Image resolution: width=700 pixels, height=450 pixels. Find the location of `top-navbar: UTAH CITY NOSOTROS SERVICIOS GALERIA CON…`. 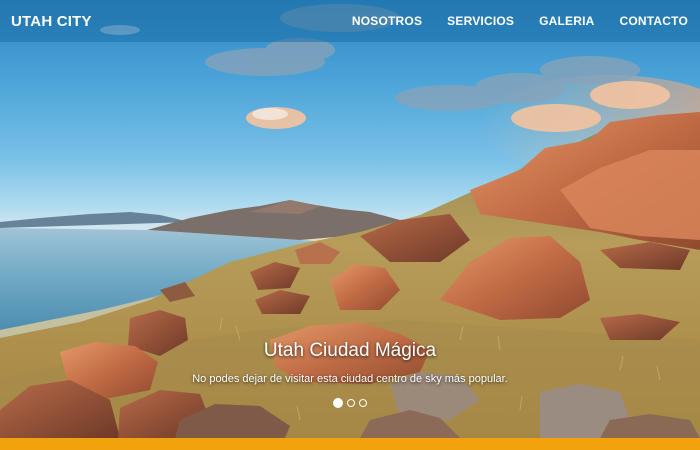

top-navbar: UTAH CITY NOSOTROS SERVICIOS GALERIA CON… is located at coordinates (350, 21).